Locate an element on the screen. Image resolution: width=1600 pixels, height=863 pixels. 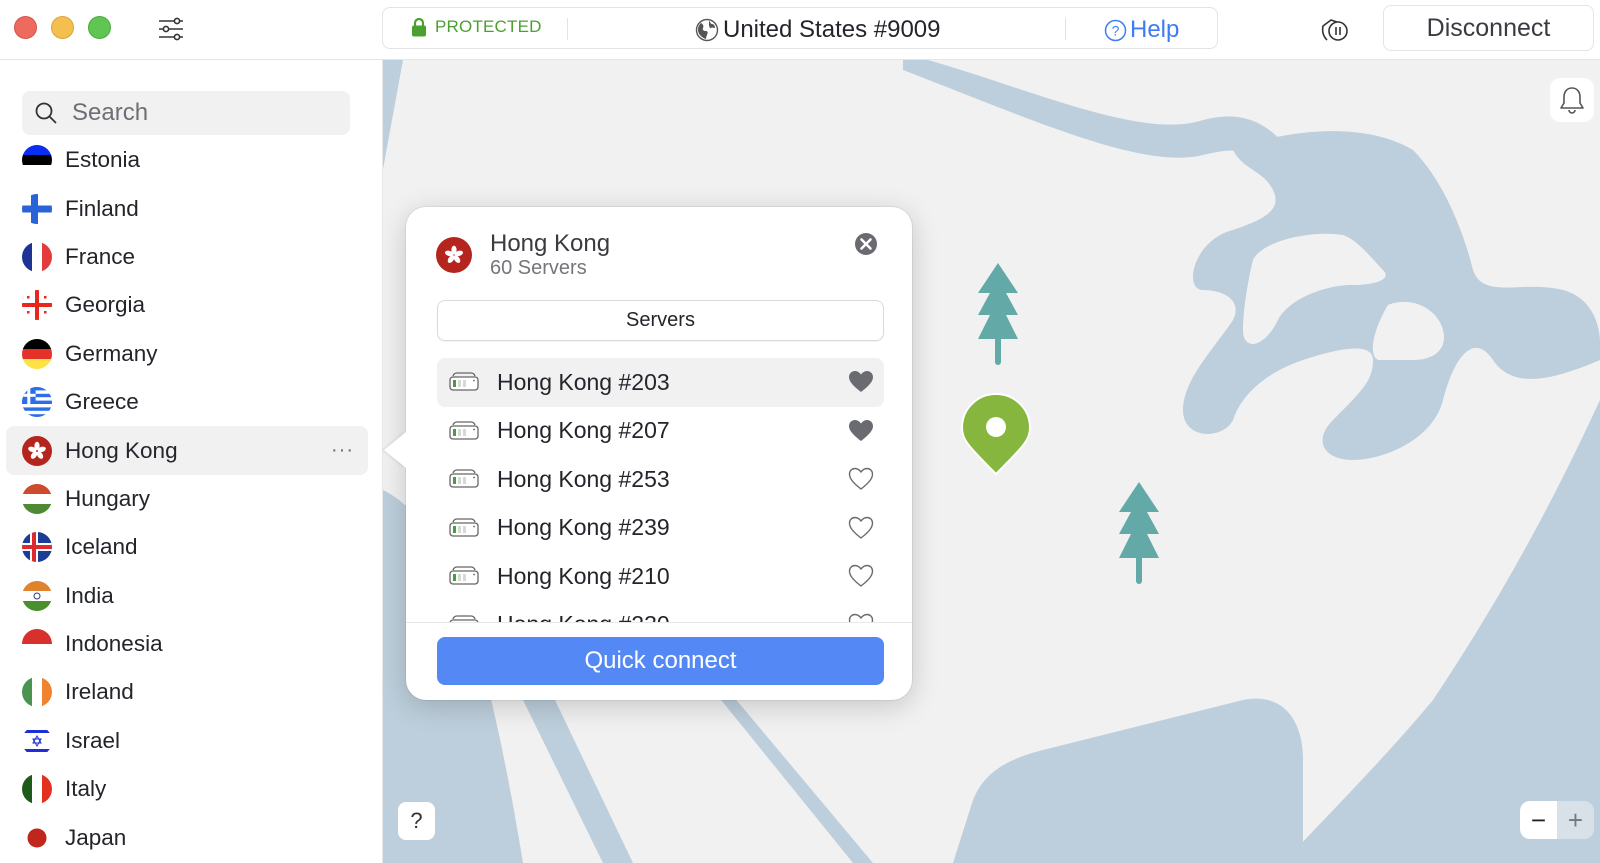
country-item-hungary: Hungary is located at coordinates (187, 499).